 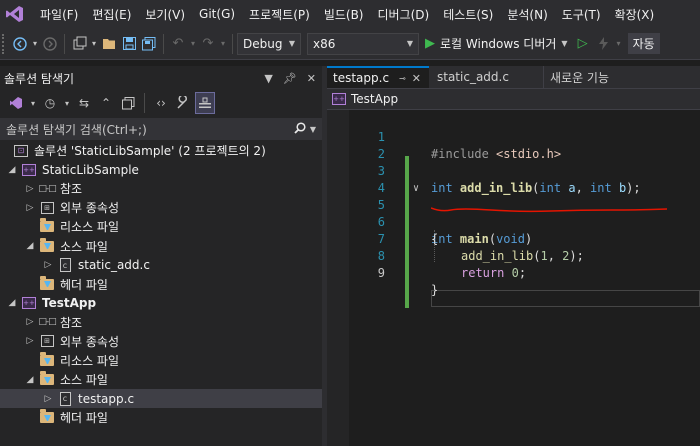 I want to click on search-icon, so click(x=300, y=129).